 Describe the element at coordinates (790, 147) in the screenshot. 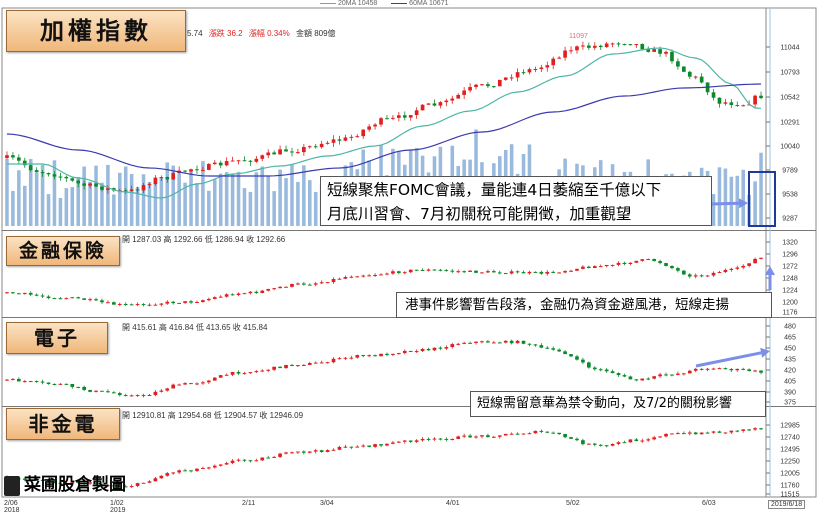

I see `tick-label: 10040` at that location.